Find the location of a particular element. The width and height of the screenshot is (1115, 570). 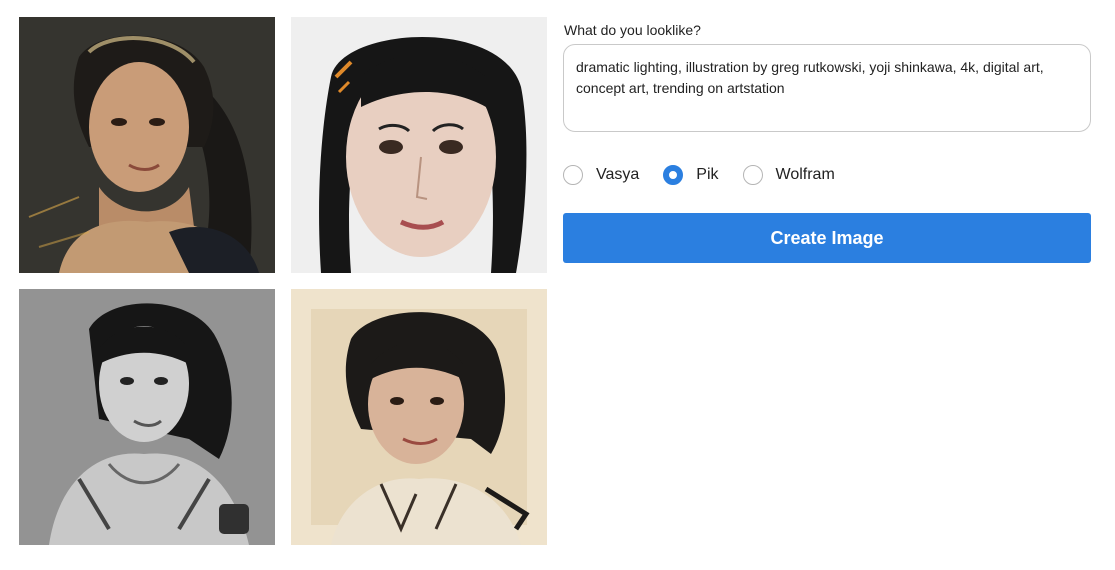

prompt-label: What do you looklike? is located at coordinates (632, 30).